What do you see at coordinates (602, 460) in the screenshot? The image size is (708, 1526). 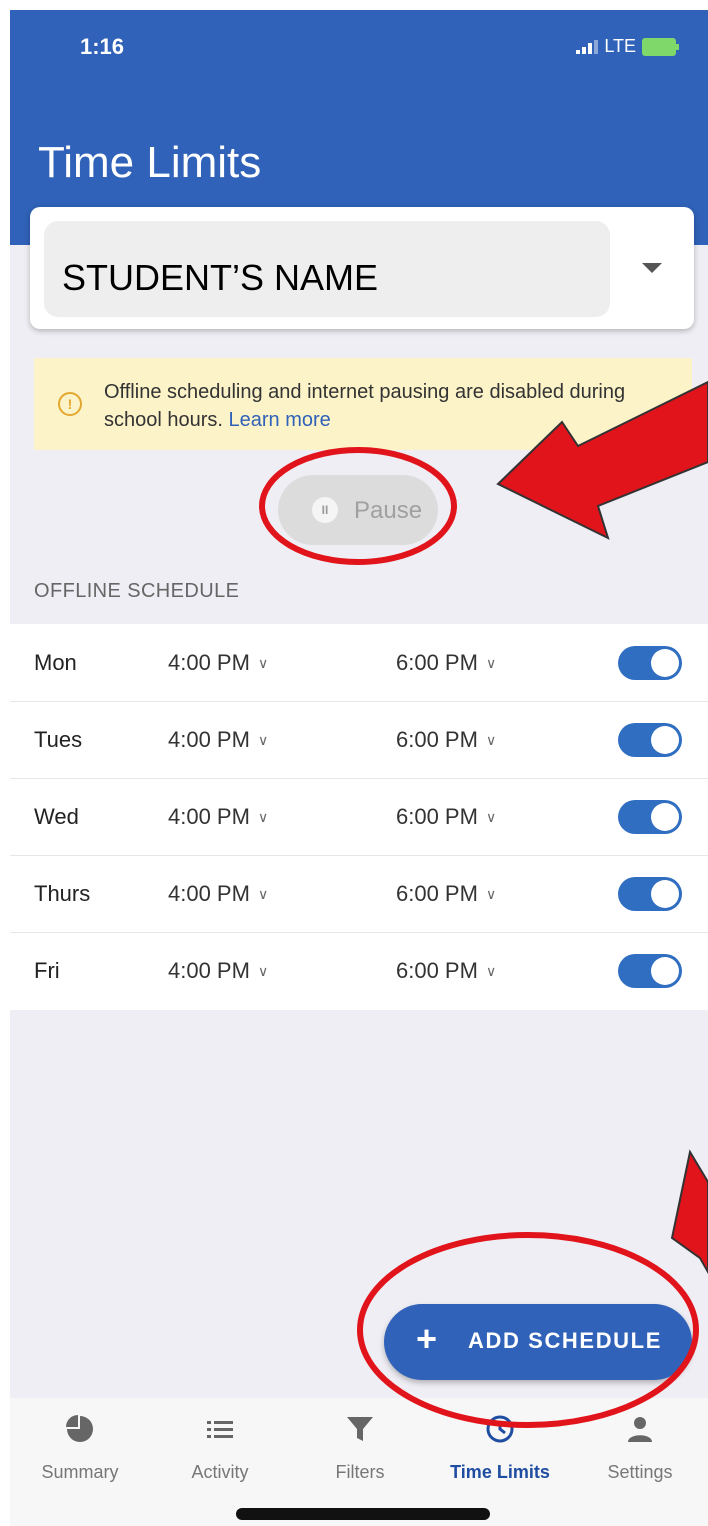 I see `pause-arrow` at bounding box center [602, 460].